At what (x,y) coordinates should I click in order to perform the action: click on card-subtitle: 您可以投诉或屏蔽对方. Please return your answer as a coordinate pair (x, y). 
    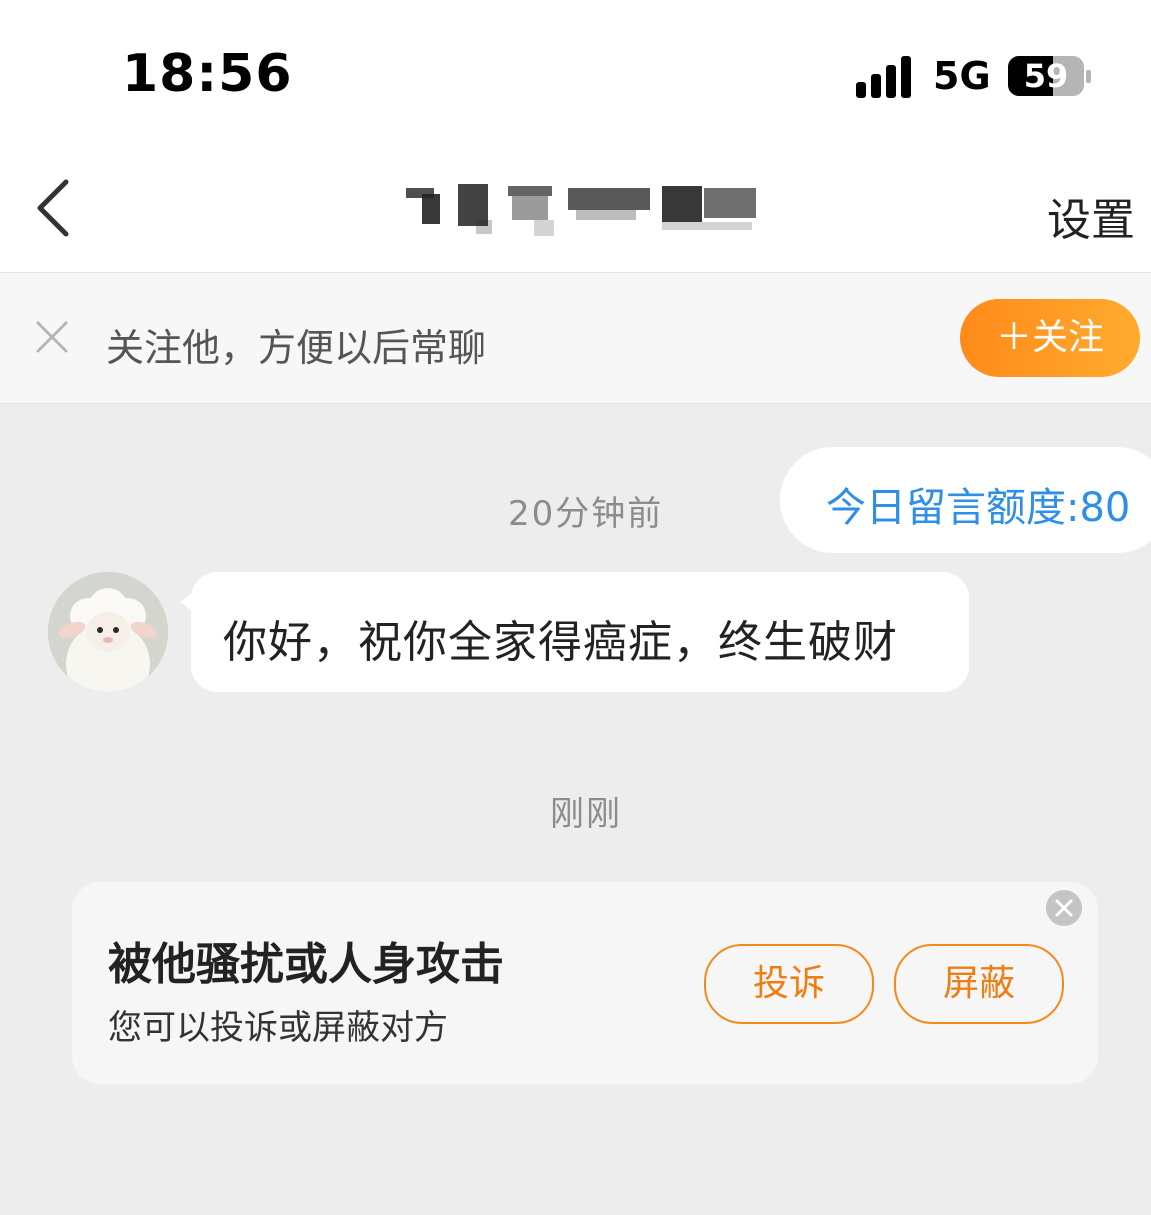
    Looking at the image, I should click on (278, 1028).